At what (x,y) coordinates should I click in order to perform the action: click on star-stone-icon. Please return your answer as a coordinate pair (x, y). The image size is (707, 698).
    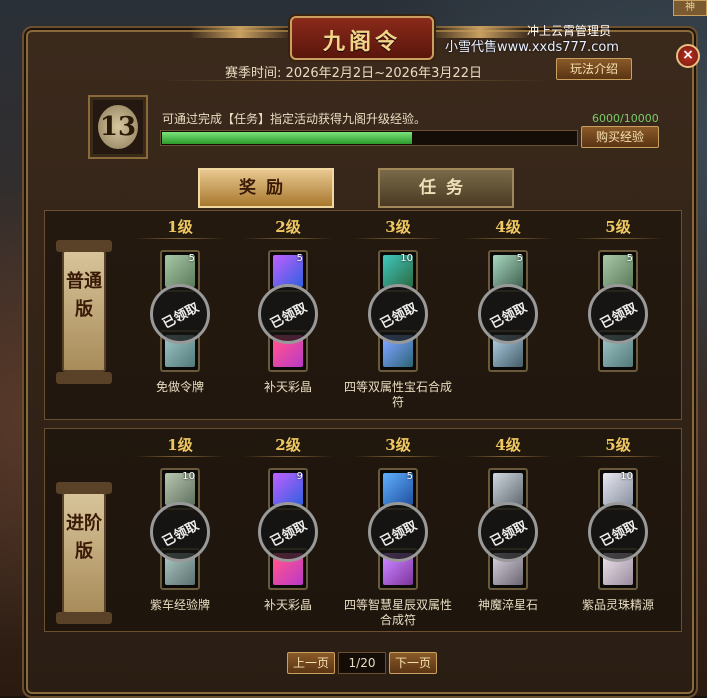
    Looking at the image, I should click on (508, 489).